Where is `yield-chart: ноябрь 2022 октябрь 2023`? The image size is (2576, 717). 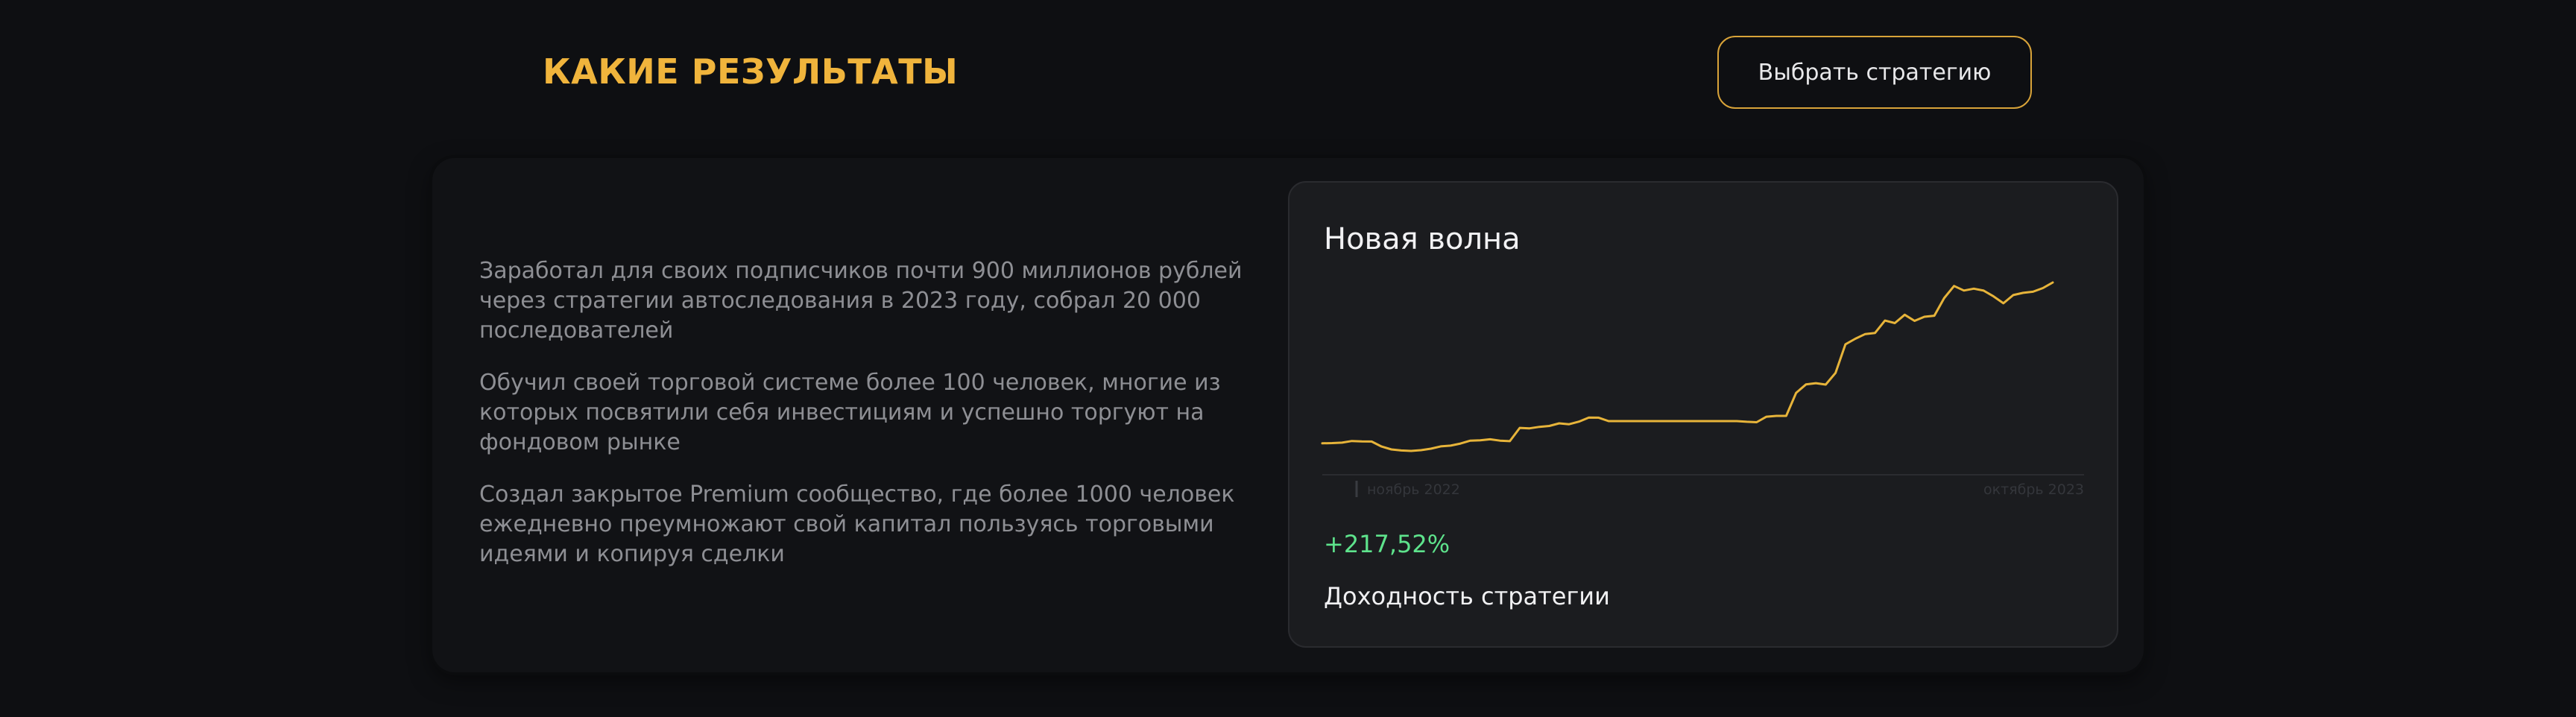
yield-chart: ноябрь 2022 октябрь 2023 is located at coordinates (1703, 390).